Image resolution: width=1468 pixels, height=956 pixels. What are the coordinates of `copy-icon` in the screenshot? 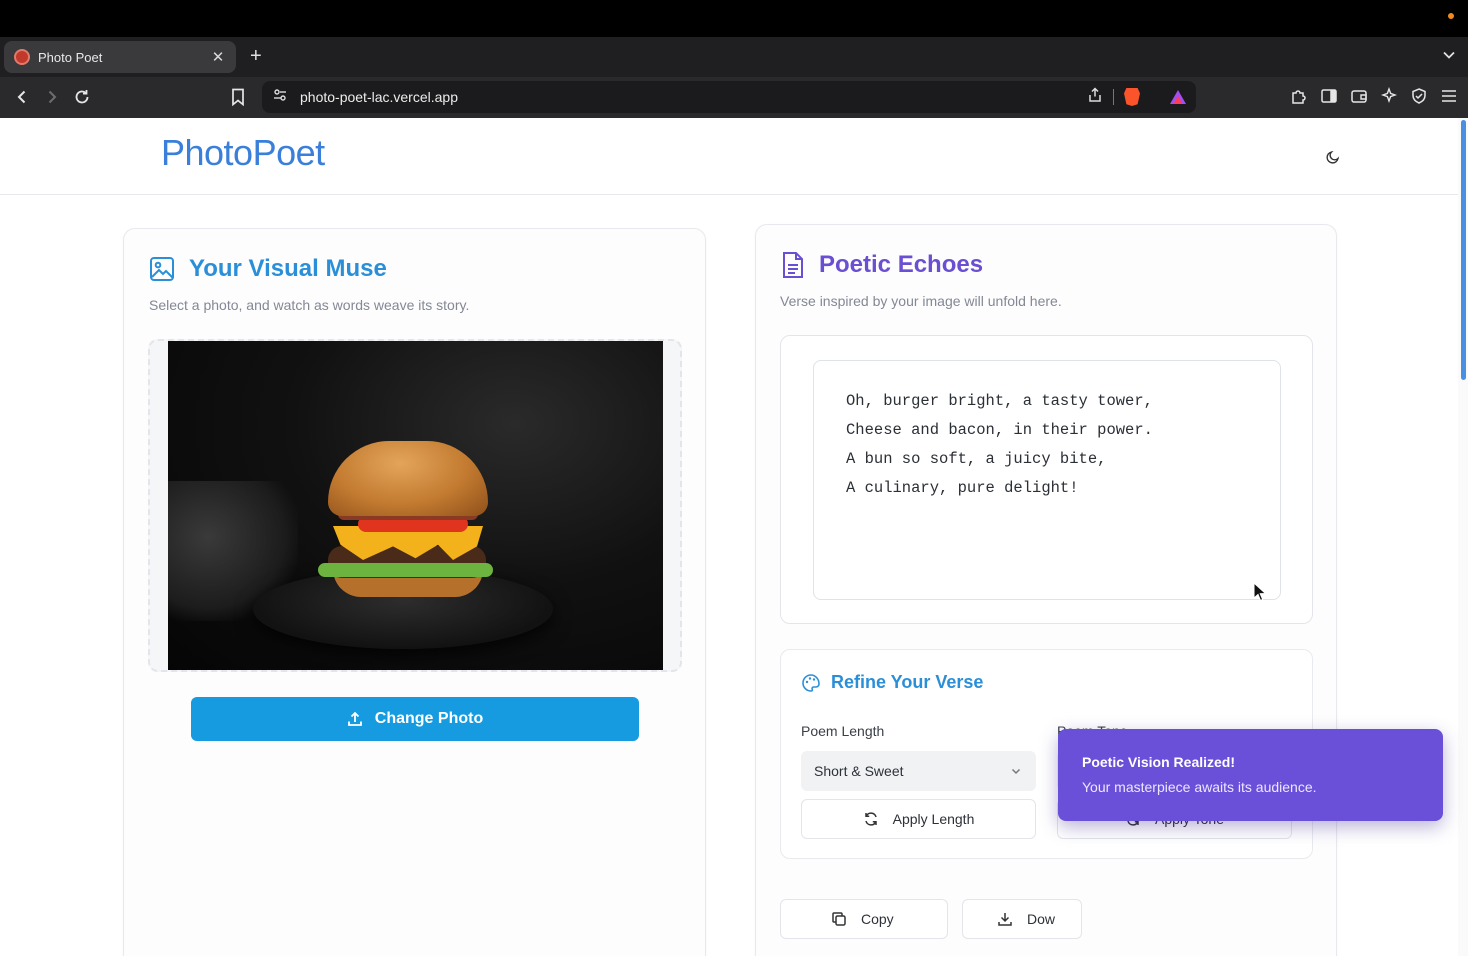 It's located at (839, 919).